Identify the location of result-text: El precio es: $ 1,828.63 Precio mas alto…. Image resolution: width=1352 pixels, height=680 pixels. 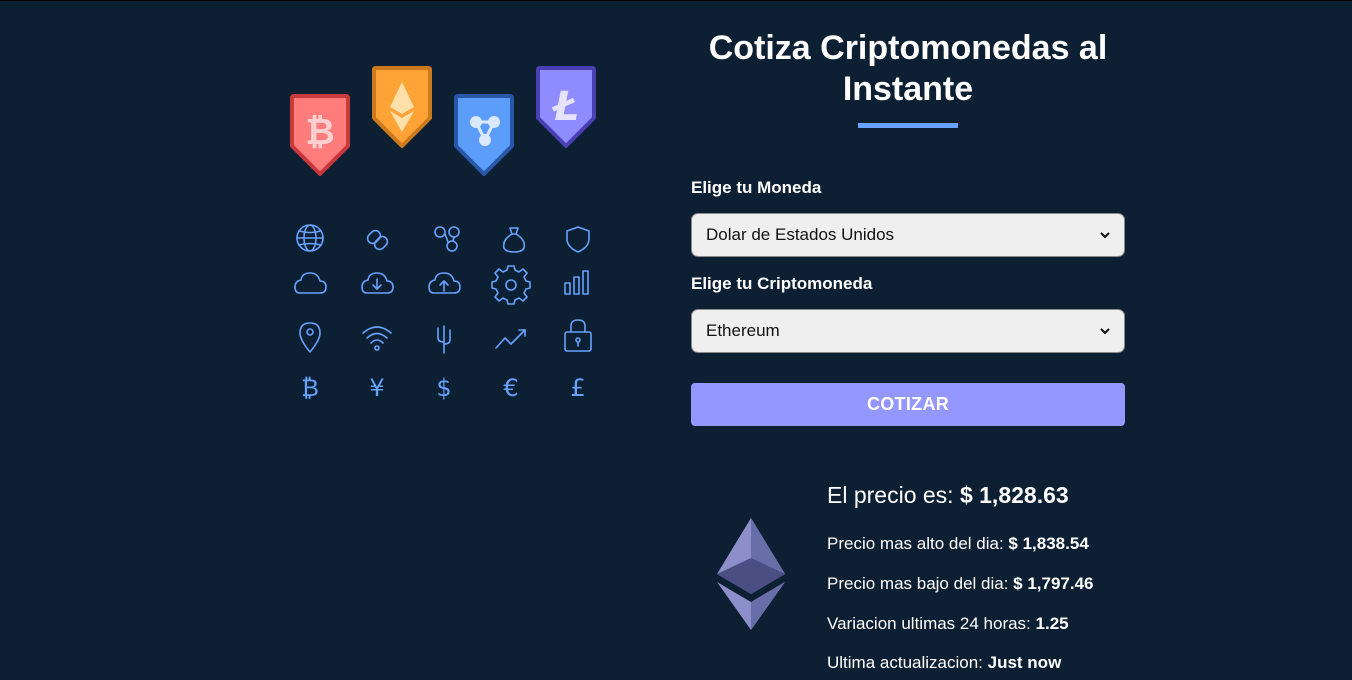
(987, 576).